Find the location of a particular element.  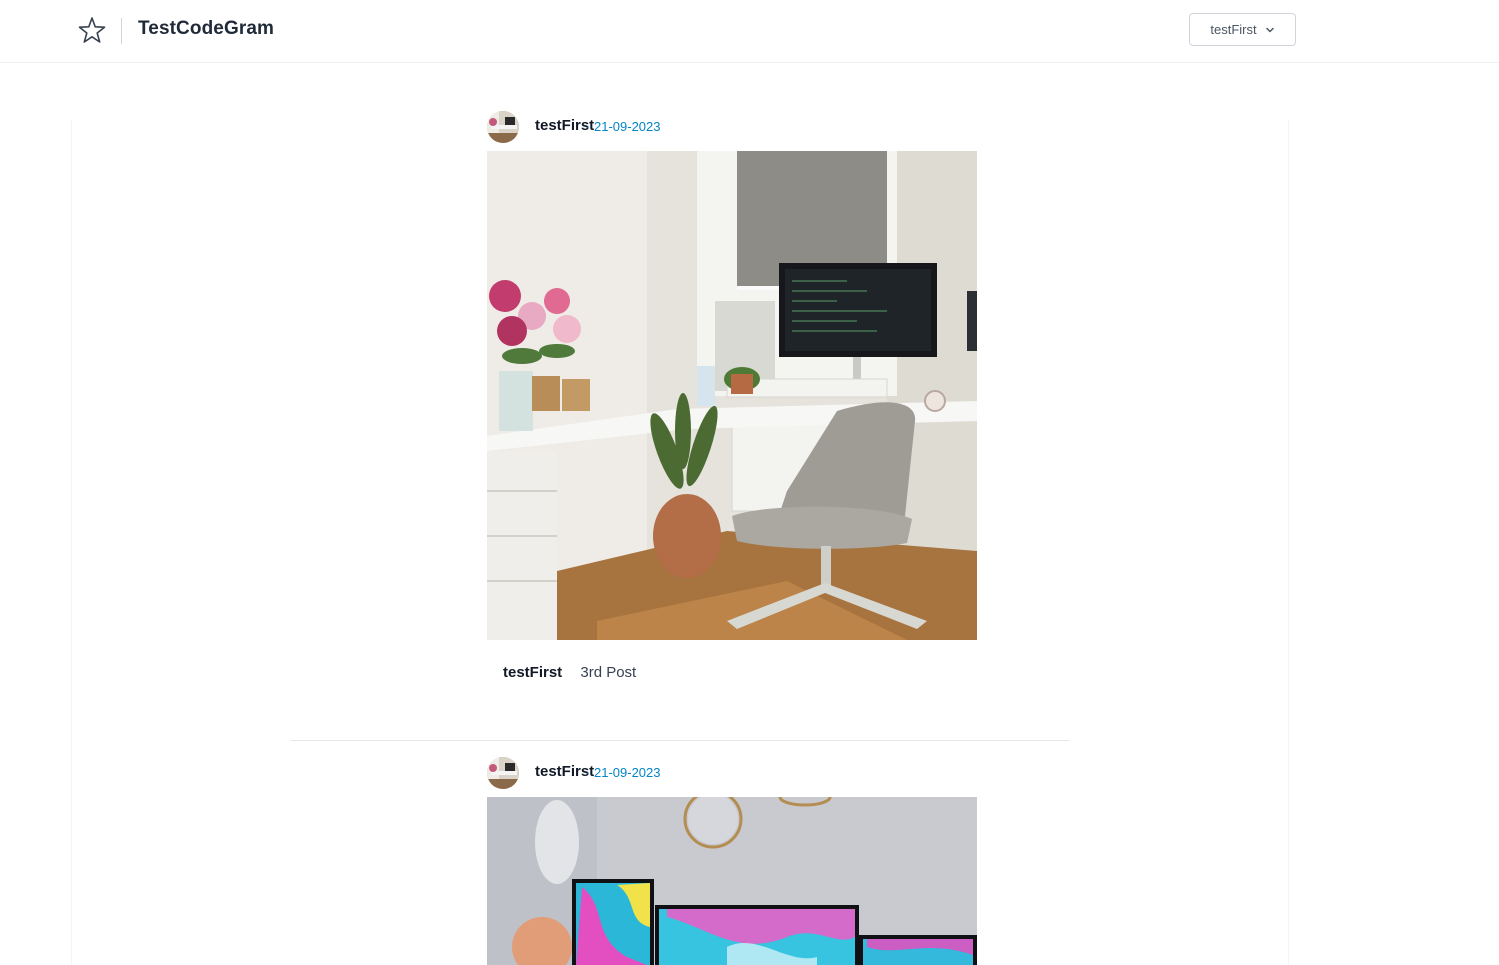

caption-author: testFirst is located at coordinates (532, 672).